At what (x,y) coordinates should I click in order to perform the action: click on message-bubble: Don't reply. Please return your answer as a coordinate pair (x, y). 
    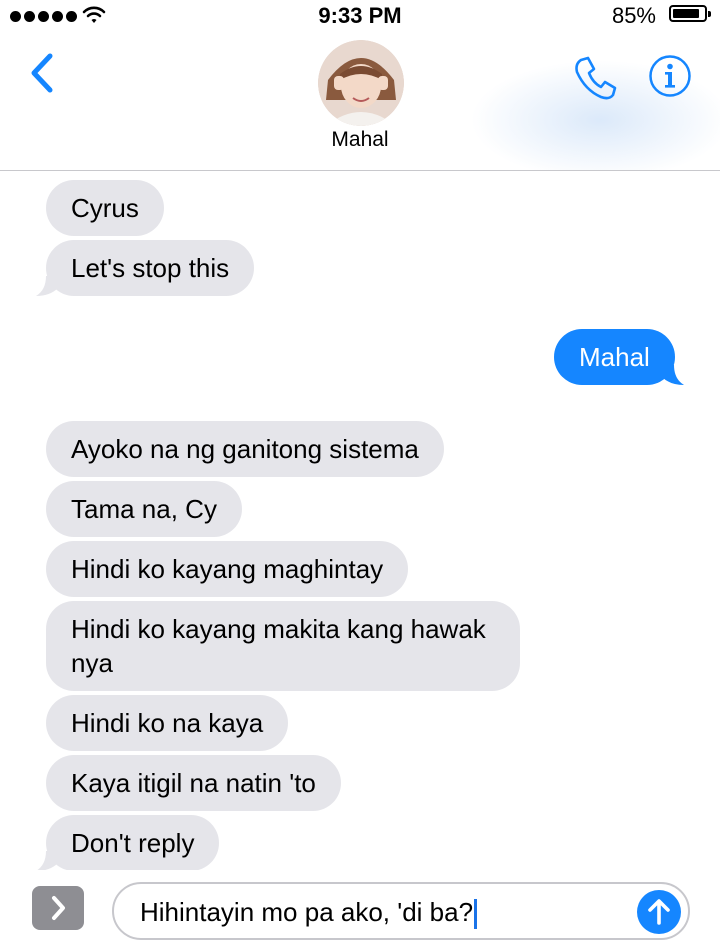
    Looking at the image, I should click on (133, 843).